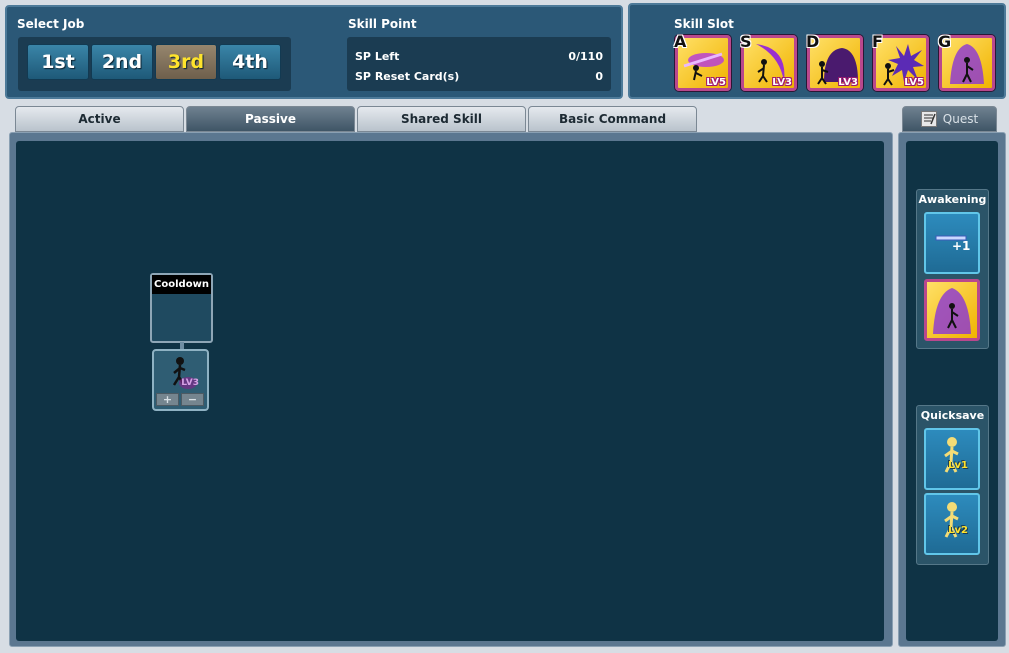 The width and height of the screenshot is (1009, 653). What do you see at coordinates (960, 119) in the screenshot?
I see `quest-tab-label: Quest` at bounding box center [960, 119].